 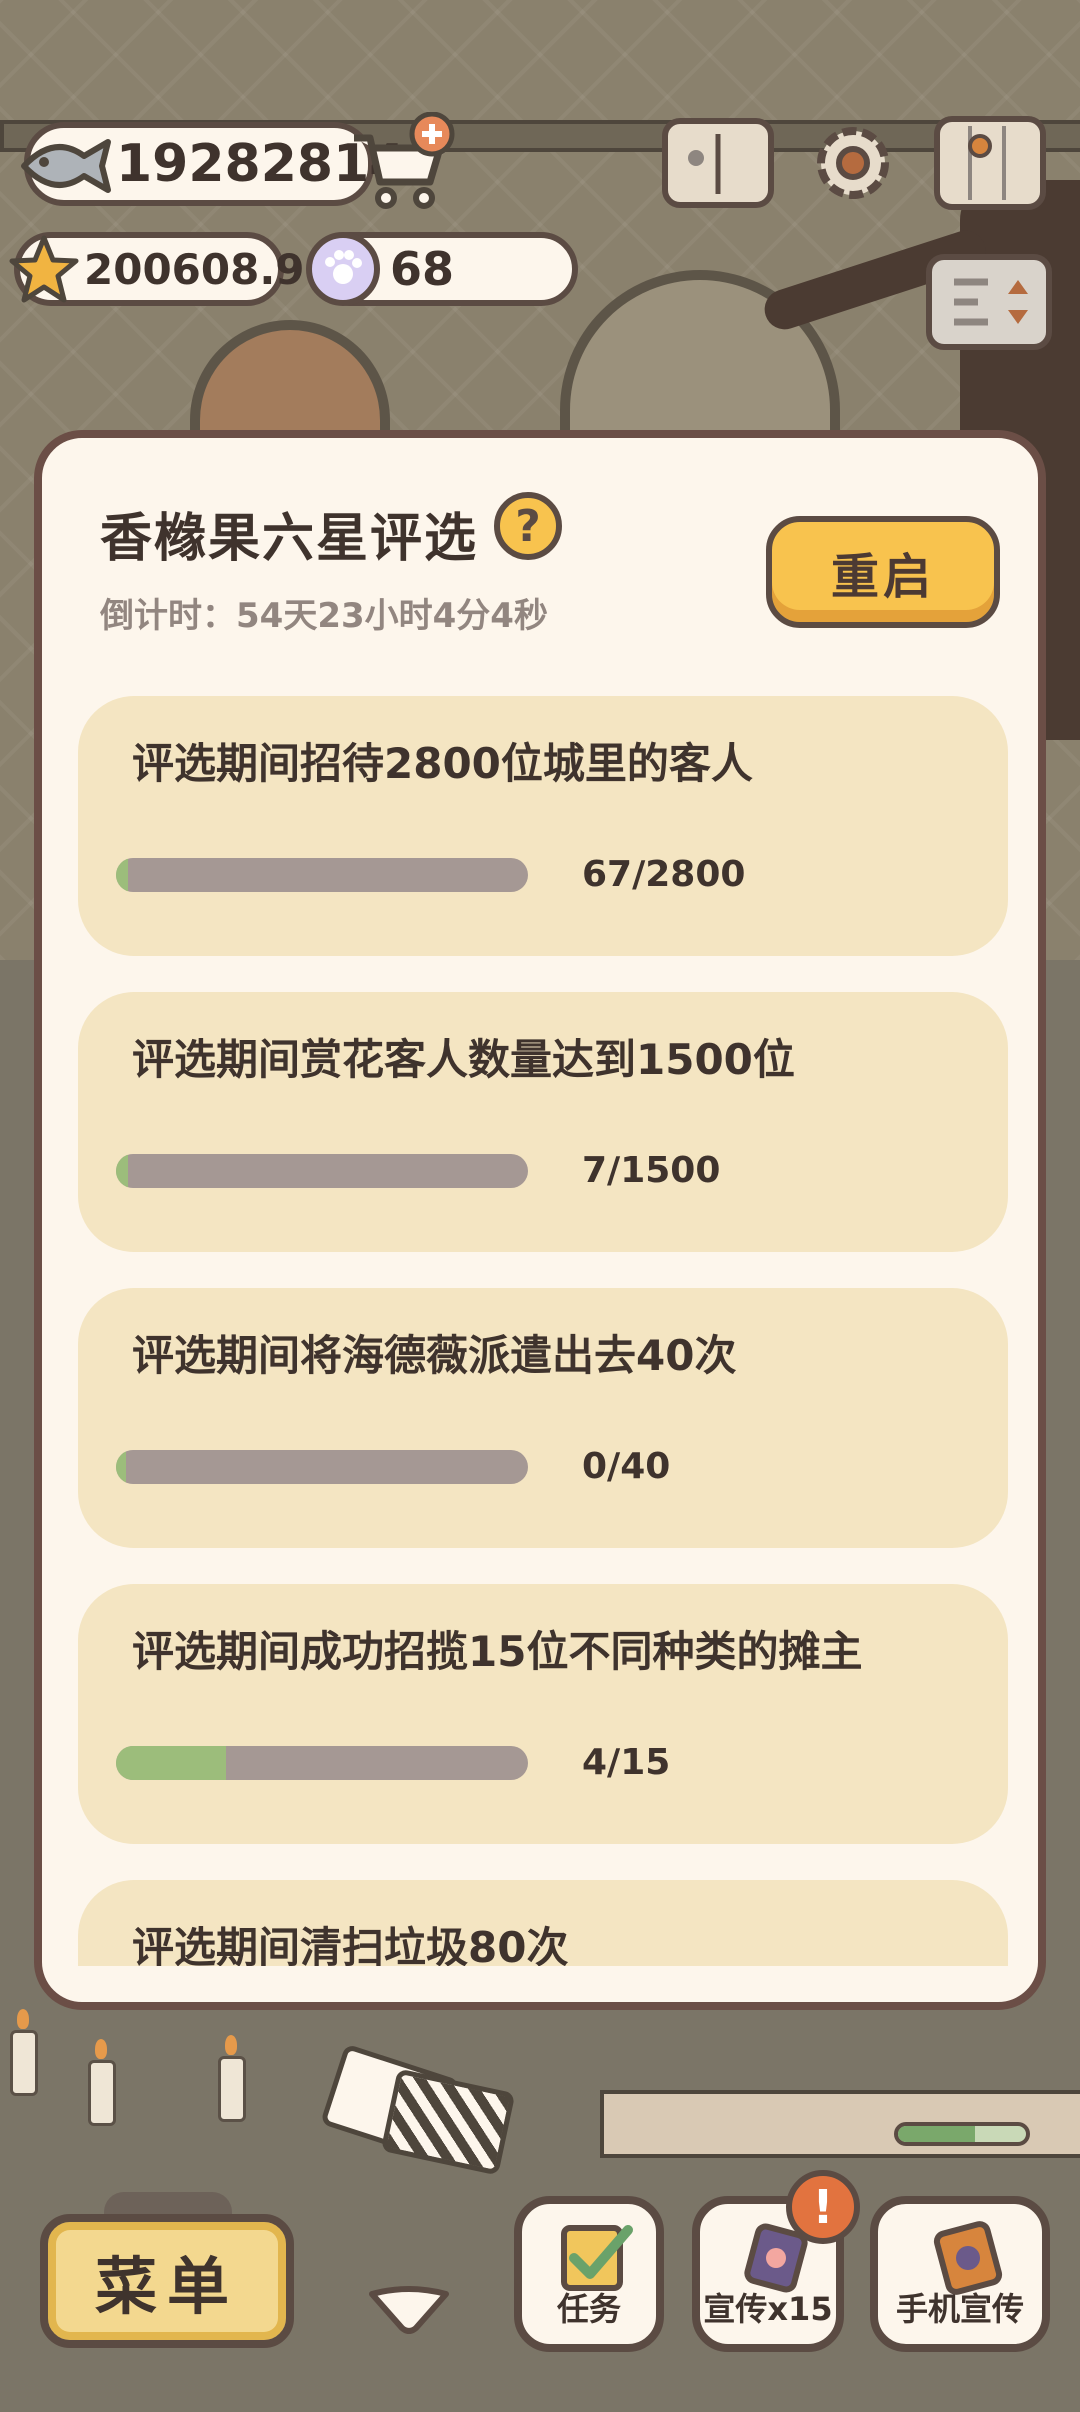 I want to click on map-icon, so click(x=990, y=163).